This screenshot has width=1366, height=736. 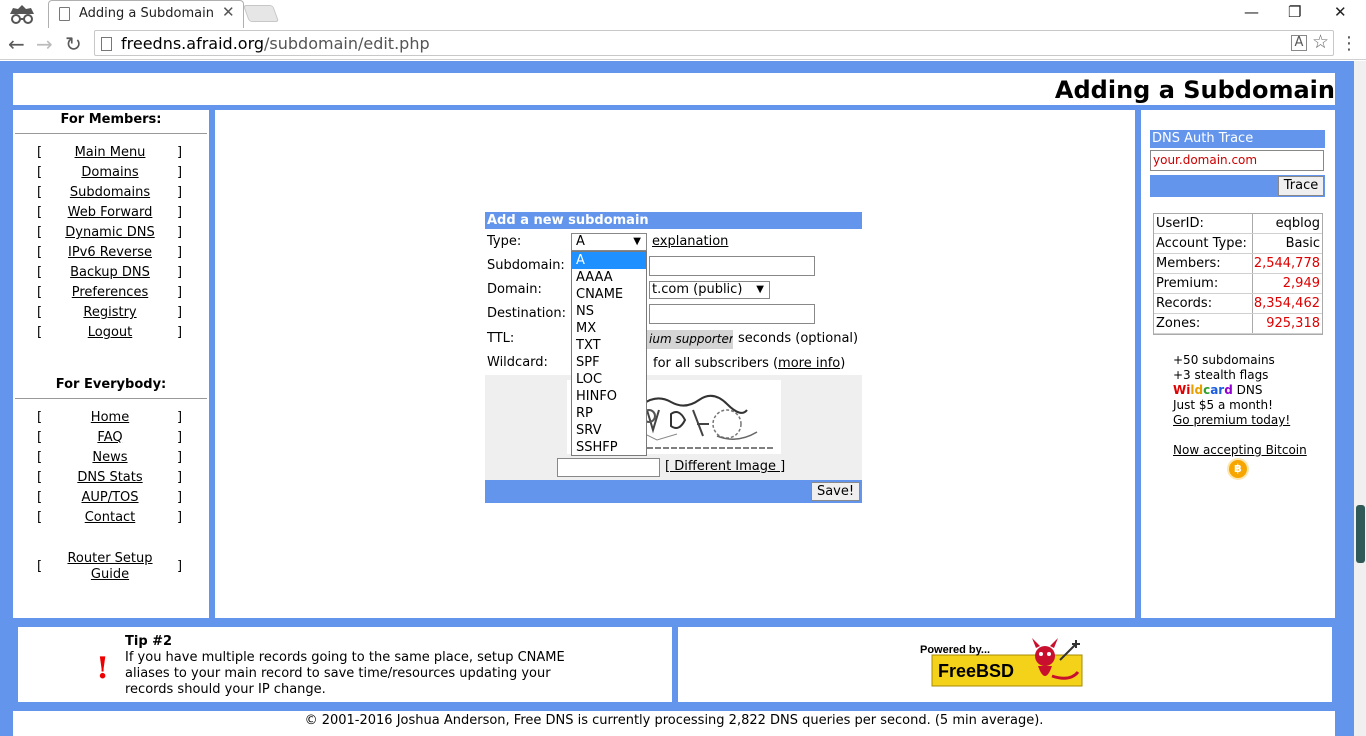 What do you see at coordinates (228, 12) in the screenshot?
I see `close-icon: ✕` at bounding box center [228, 12].